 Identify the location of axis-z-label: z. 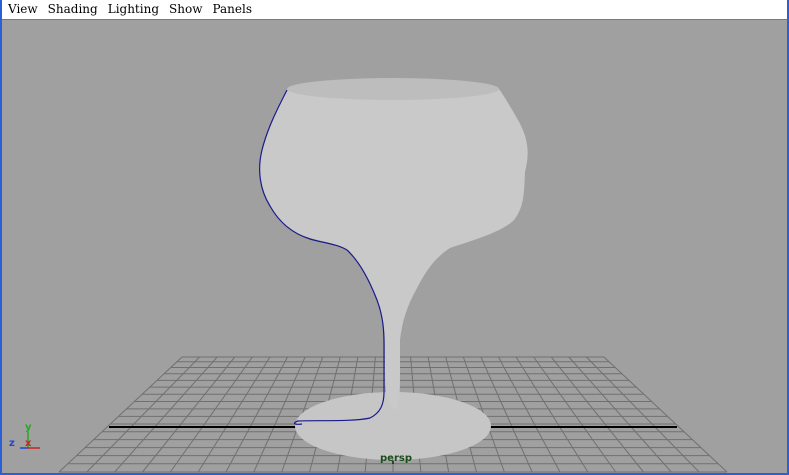
(12, 443).